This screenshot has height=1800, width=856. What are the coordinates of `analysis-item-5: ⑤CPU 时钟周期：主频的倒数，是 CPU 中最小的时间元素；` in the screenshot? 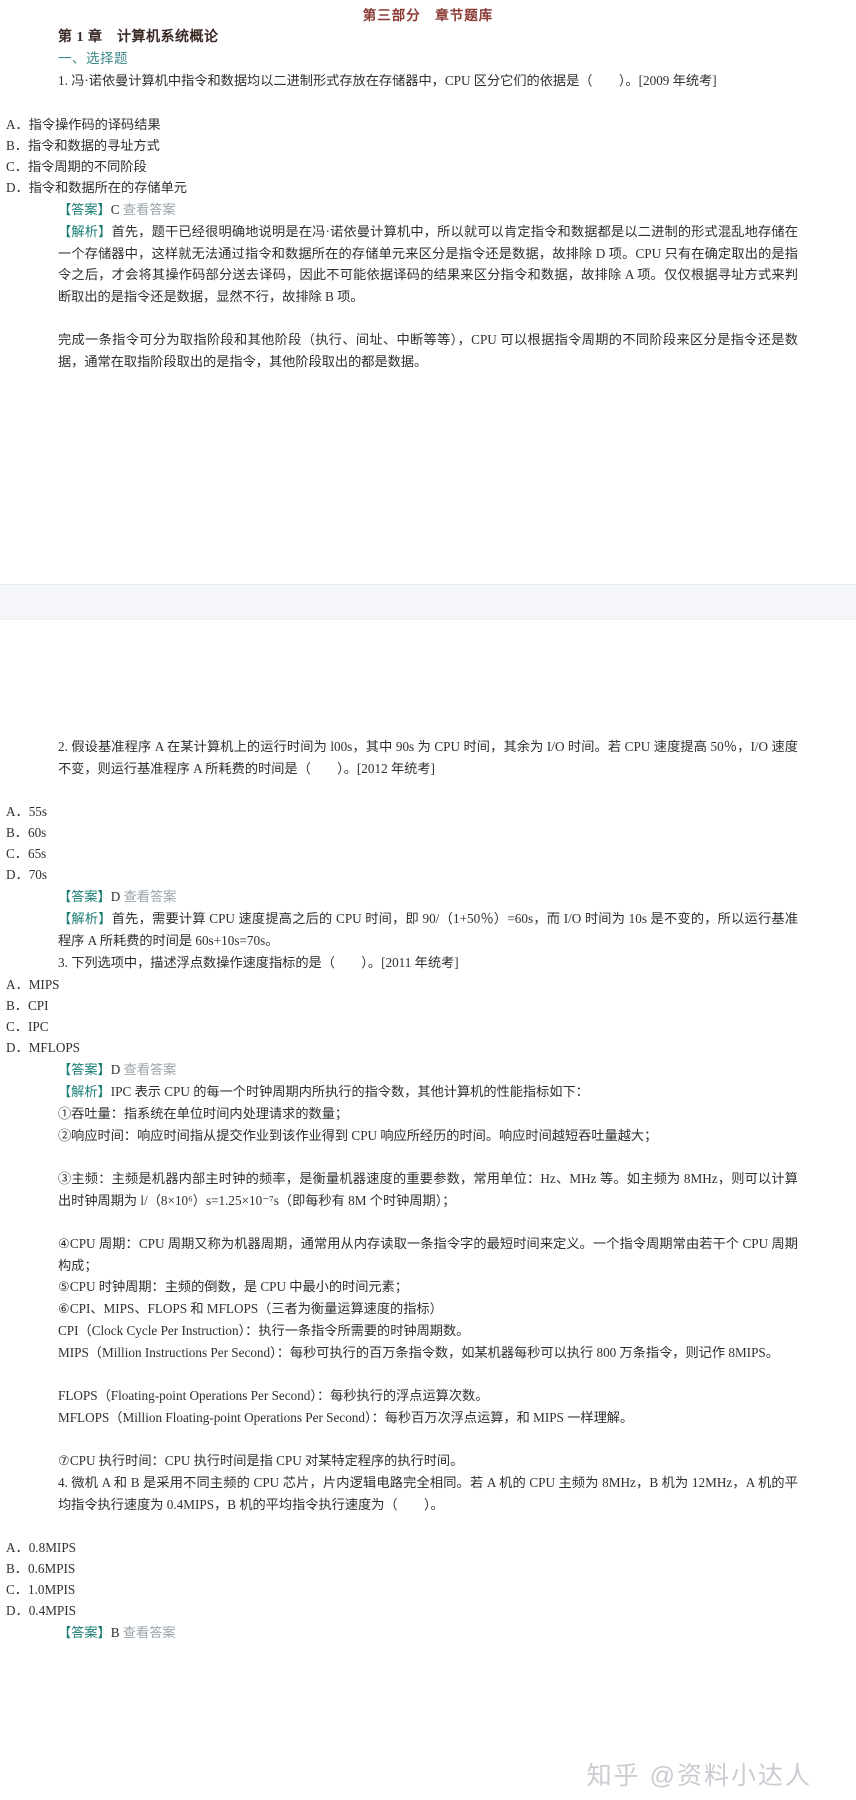 It's located at (233, 1286).